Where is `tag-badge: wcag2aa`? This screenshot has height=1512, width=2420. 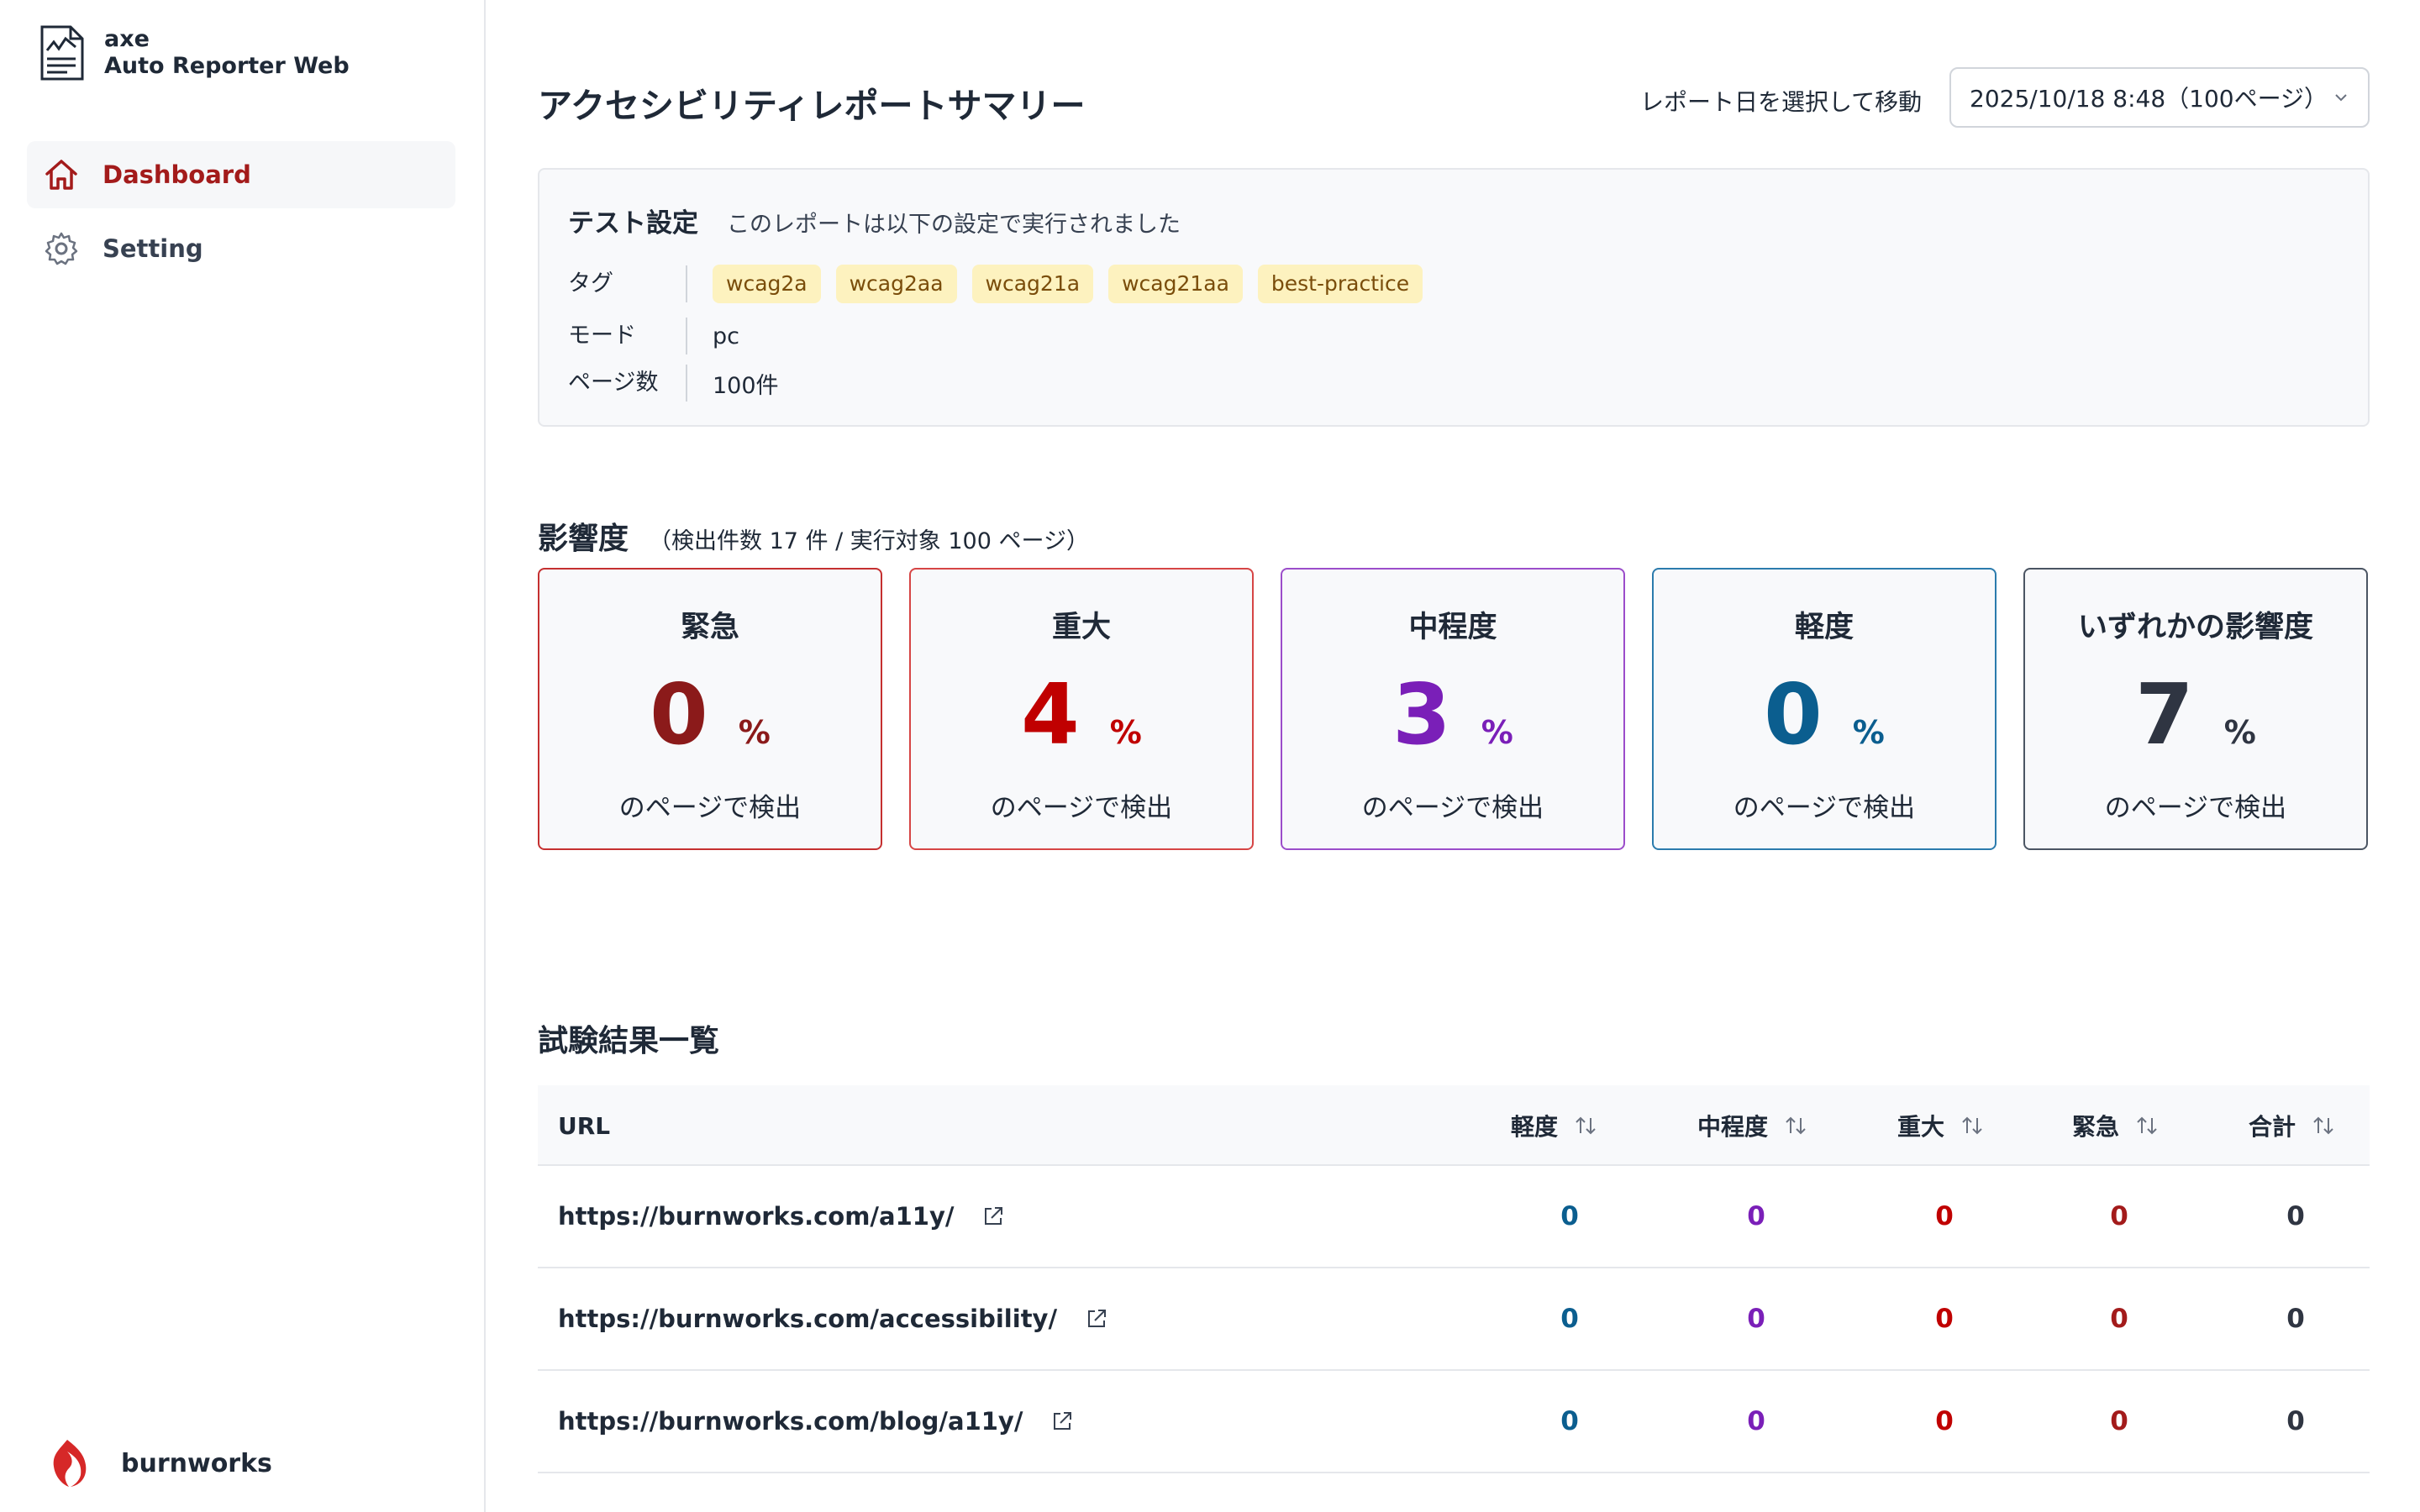 tag-badge: wcag2aa is located at coordinates (896, 284).